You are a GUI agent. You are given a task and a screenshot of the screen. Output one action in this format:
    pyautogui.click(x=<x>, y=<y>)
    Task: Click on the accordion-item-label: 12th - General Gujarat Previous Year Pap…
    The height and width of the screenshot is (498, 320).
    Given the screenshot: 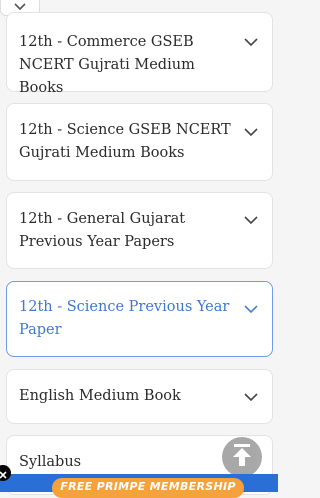 What is the action you would take?
    pyautogui.click(x=102, y=230)
    